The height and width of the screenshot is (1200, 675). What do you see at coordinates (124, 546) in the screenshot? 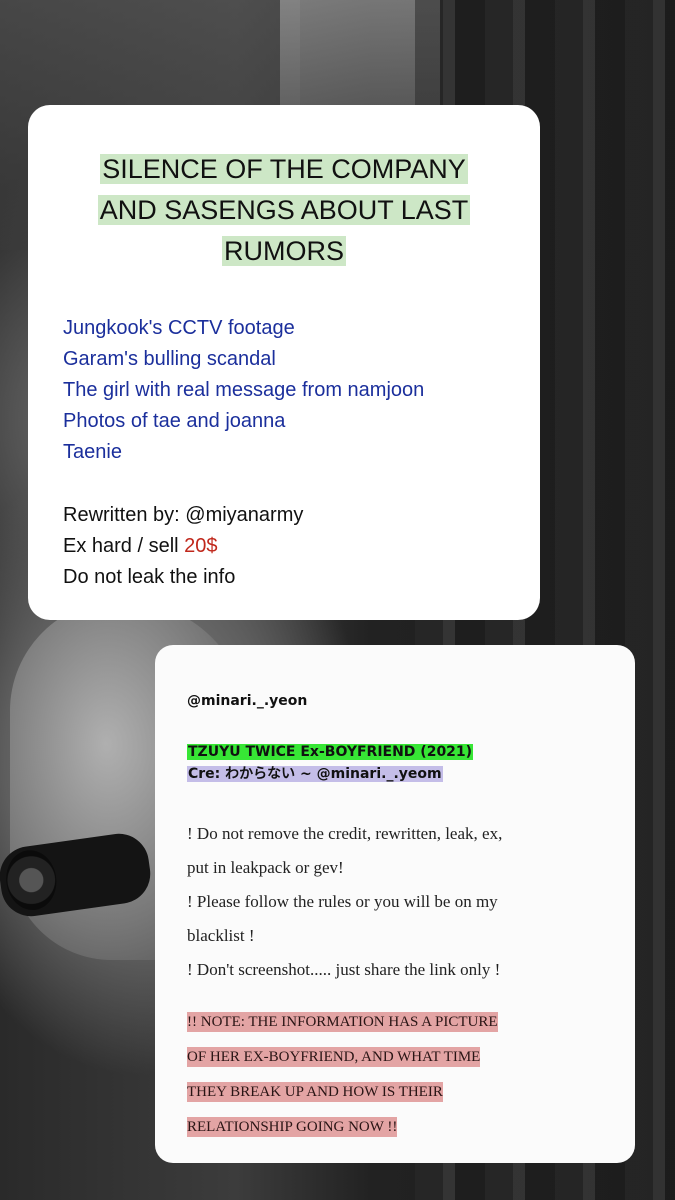
I see `ex-label: Ex hard / sell` at bounding box center [124, 546].